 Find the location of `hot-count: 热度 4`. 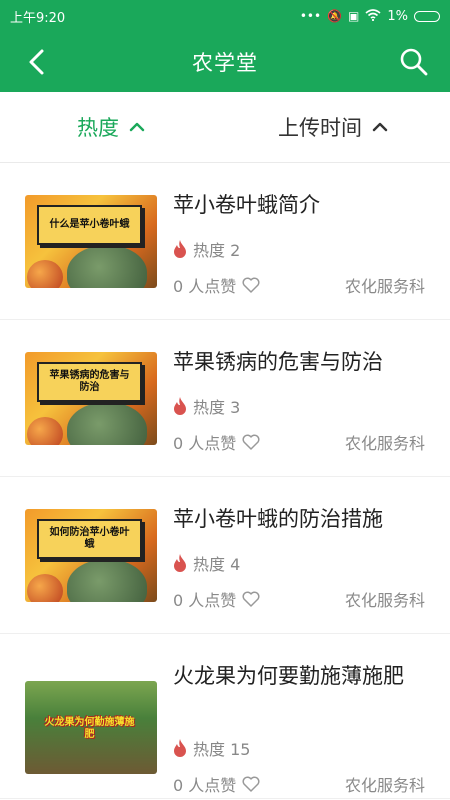

hot-count: 热度 4 is located at coordinates (217, 564).